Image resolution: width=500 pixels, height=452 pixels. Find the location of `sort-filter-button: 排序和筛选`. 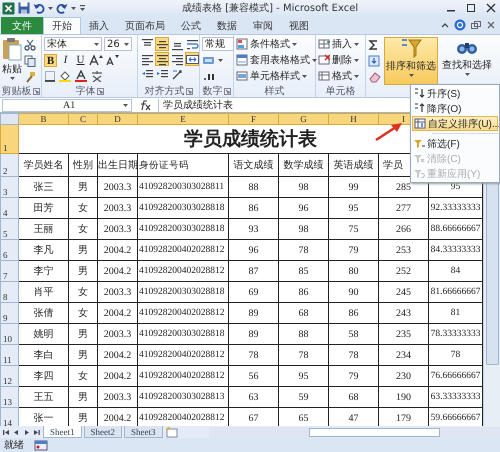

sort-filter-button: 排序和筛选 is located at coordinates (411, 61).